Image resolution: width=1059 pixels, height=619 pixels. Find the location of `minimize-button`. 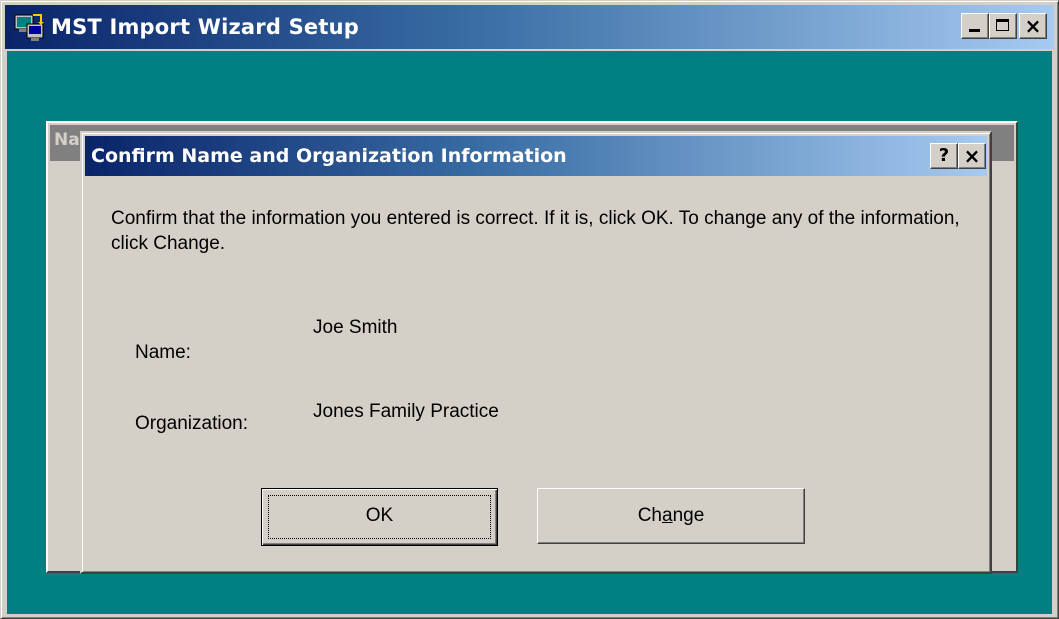

minimize-button is located at coordinates (975, 26).